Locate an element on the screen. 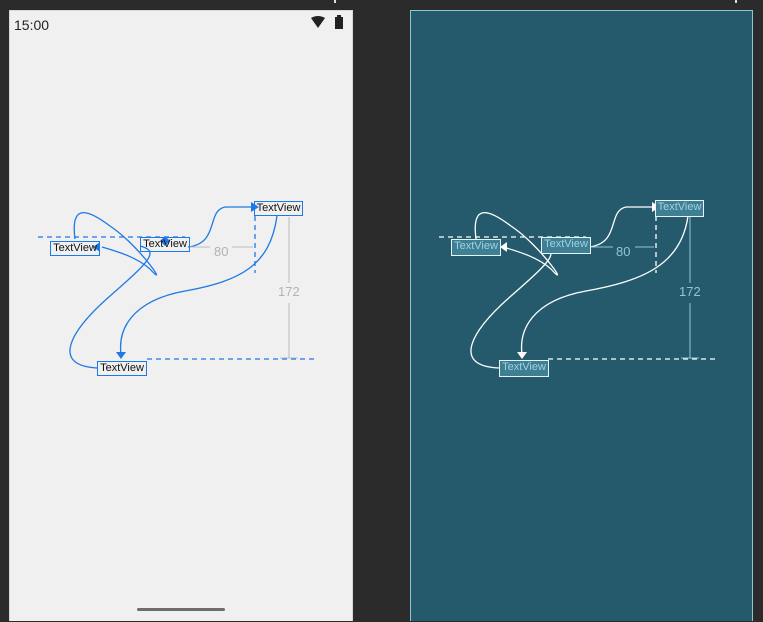 This screenshot has height=622, width=763. constraint-overlay-blueprint is located at coordinates (578, 285).